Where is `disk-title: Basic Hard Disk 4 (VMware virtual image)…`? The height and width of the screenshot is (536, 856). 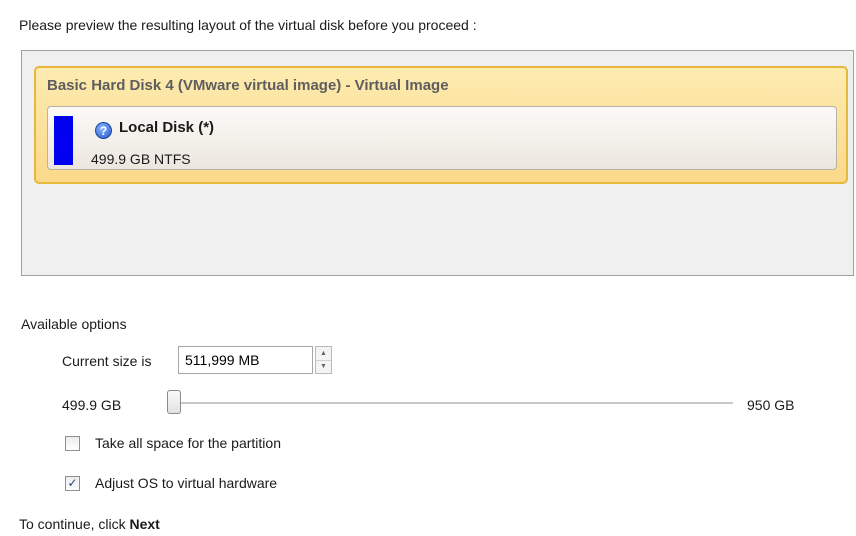 disk-title: Basic Hard Disk 4 (VMware virtual image)… is located at coordinates (248, 85).